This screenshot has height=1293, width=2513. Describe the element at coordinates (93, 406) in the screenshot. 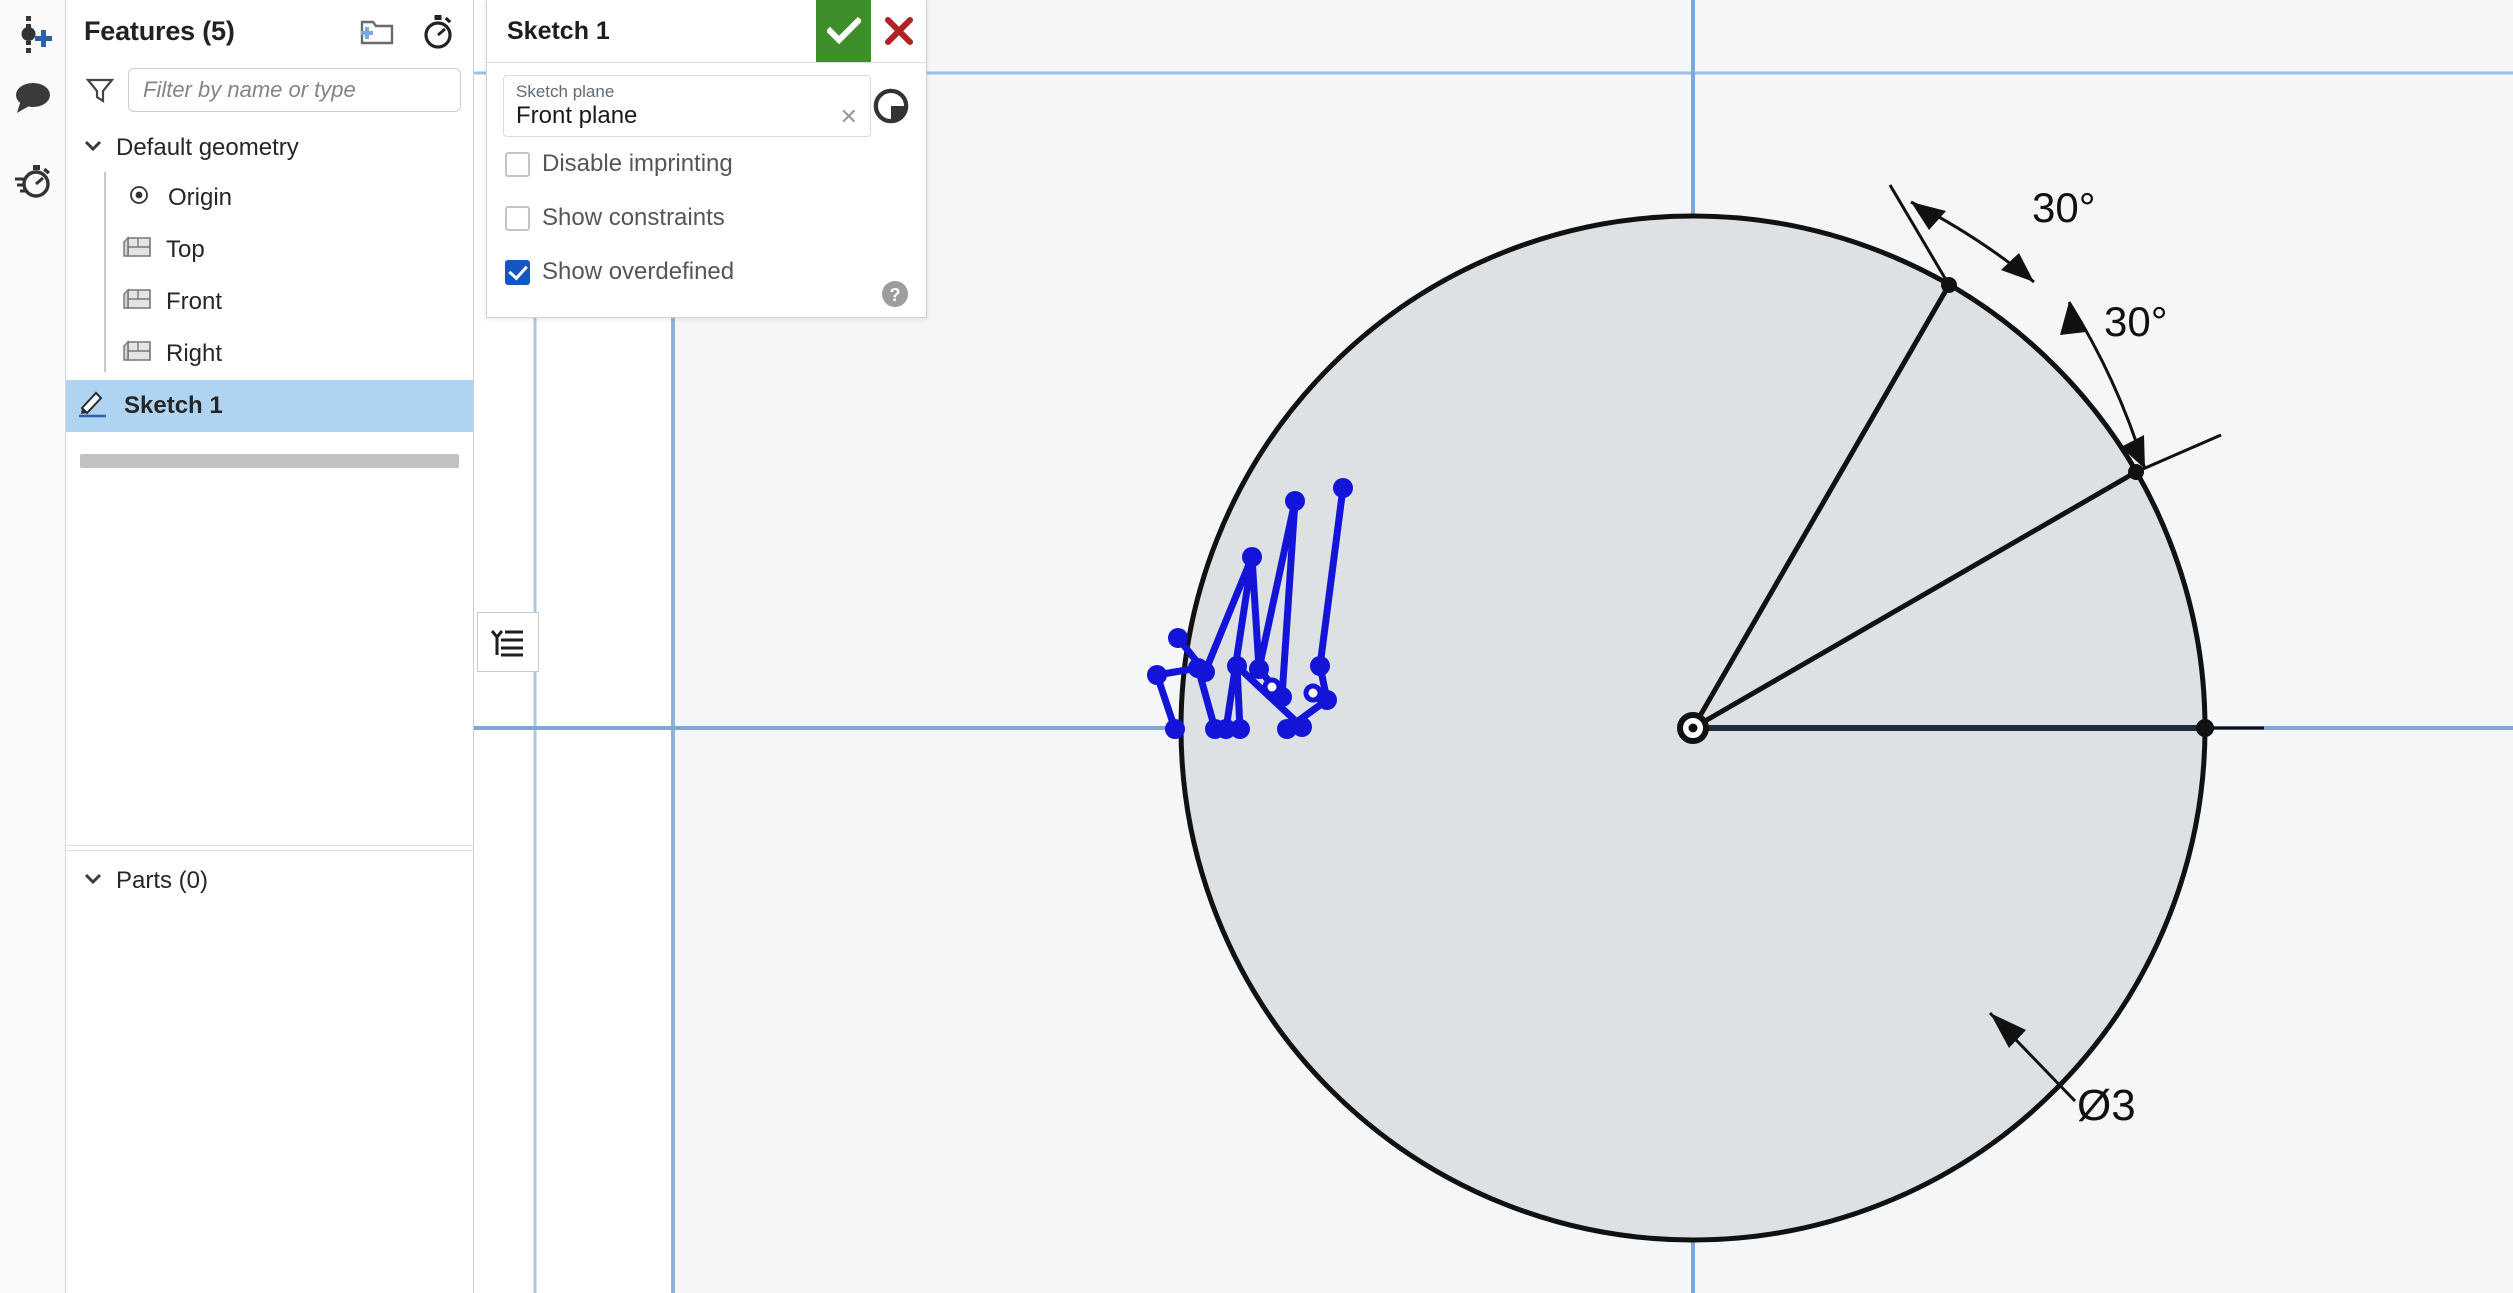

I see `sketch-pencil-icon` at that location.